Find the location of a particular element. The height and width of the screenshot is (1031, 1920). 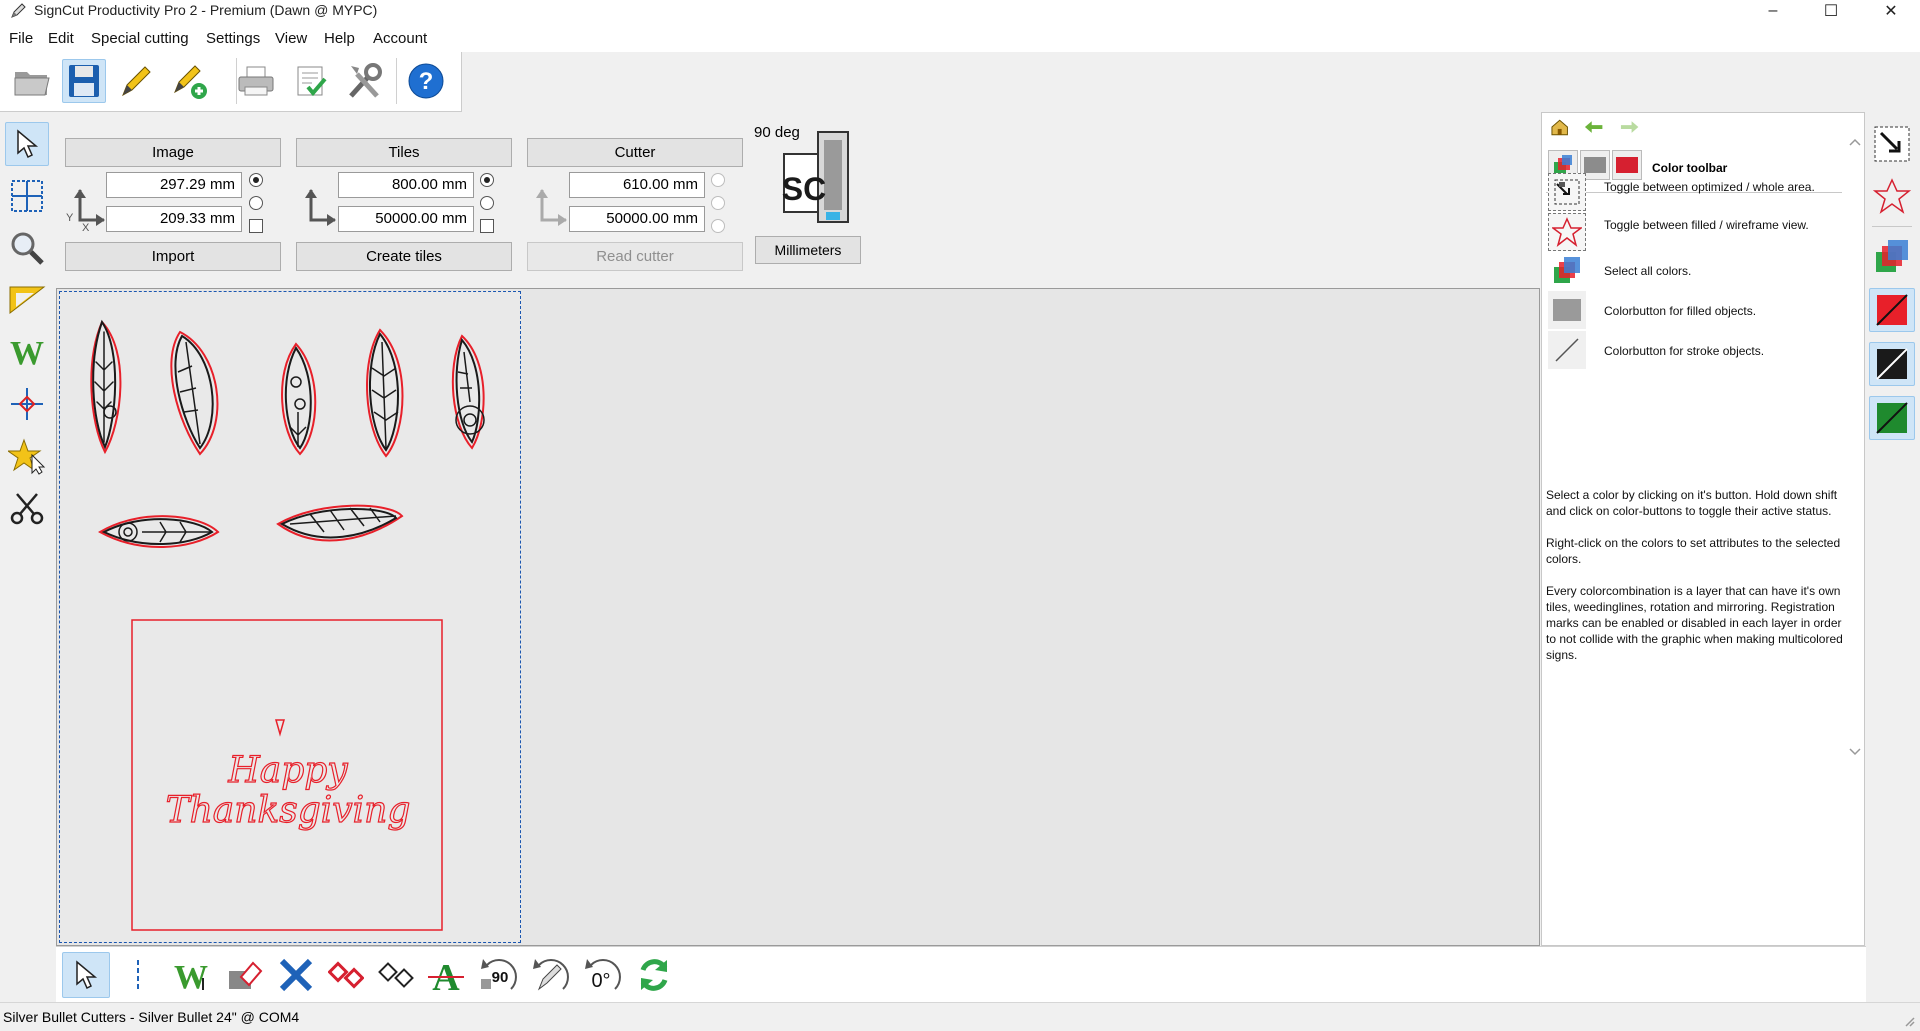

bottom-text-button: A is located at coordinates (446, 975).